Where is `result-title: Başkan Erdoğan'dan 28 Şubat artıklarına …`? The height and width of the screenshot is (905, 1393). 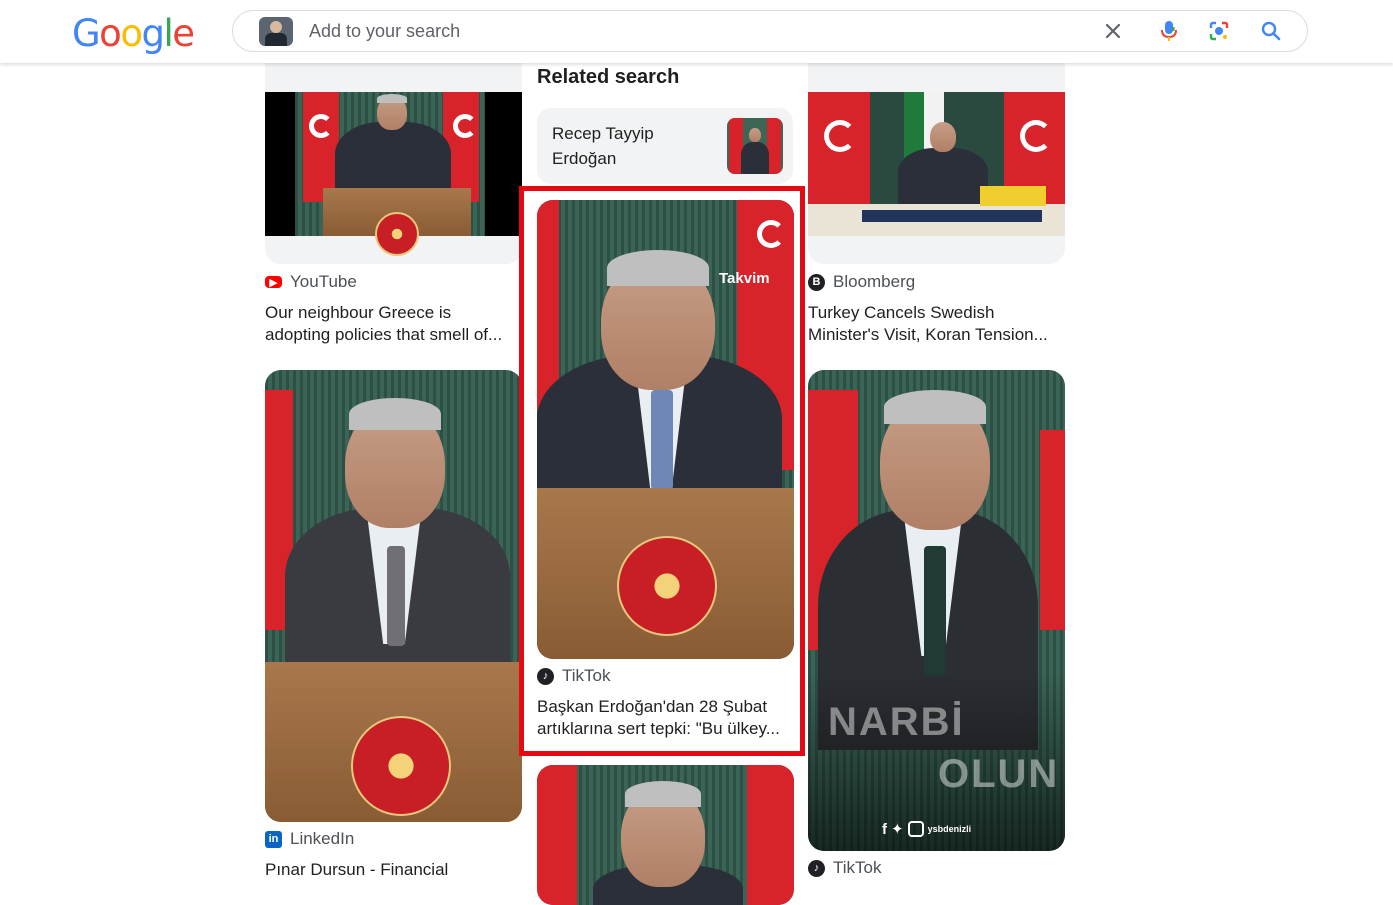 result-title: Başkan Erdoğan'dan 28 Şubat artıklarına … is located at coordinates (665, 718).